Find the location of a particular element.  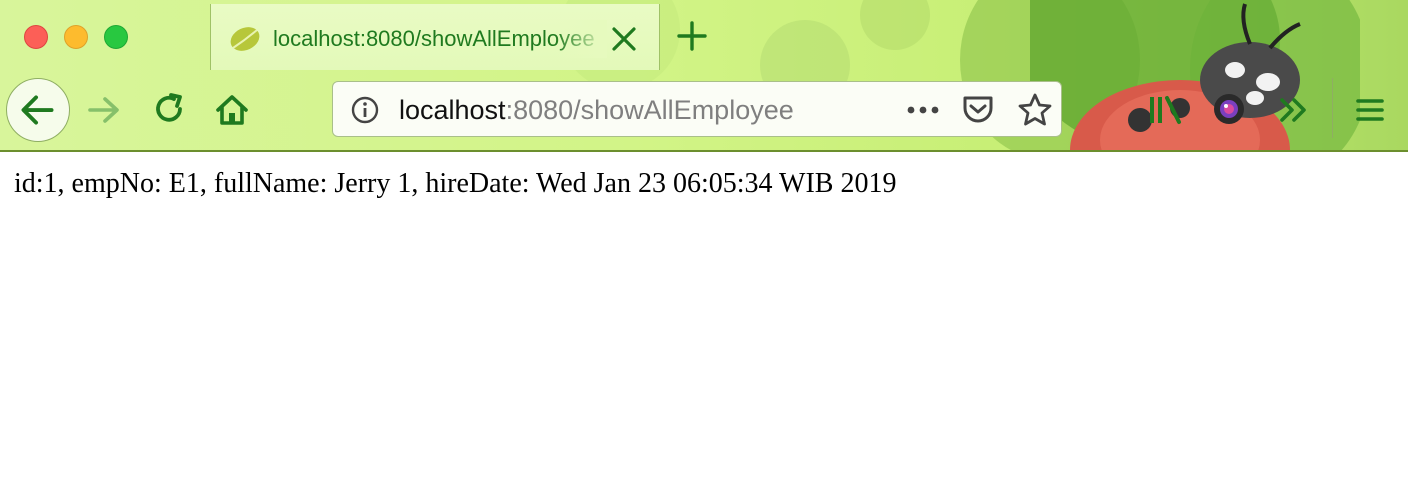

arrow-left-icon is located at coordinates (37, 110).